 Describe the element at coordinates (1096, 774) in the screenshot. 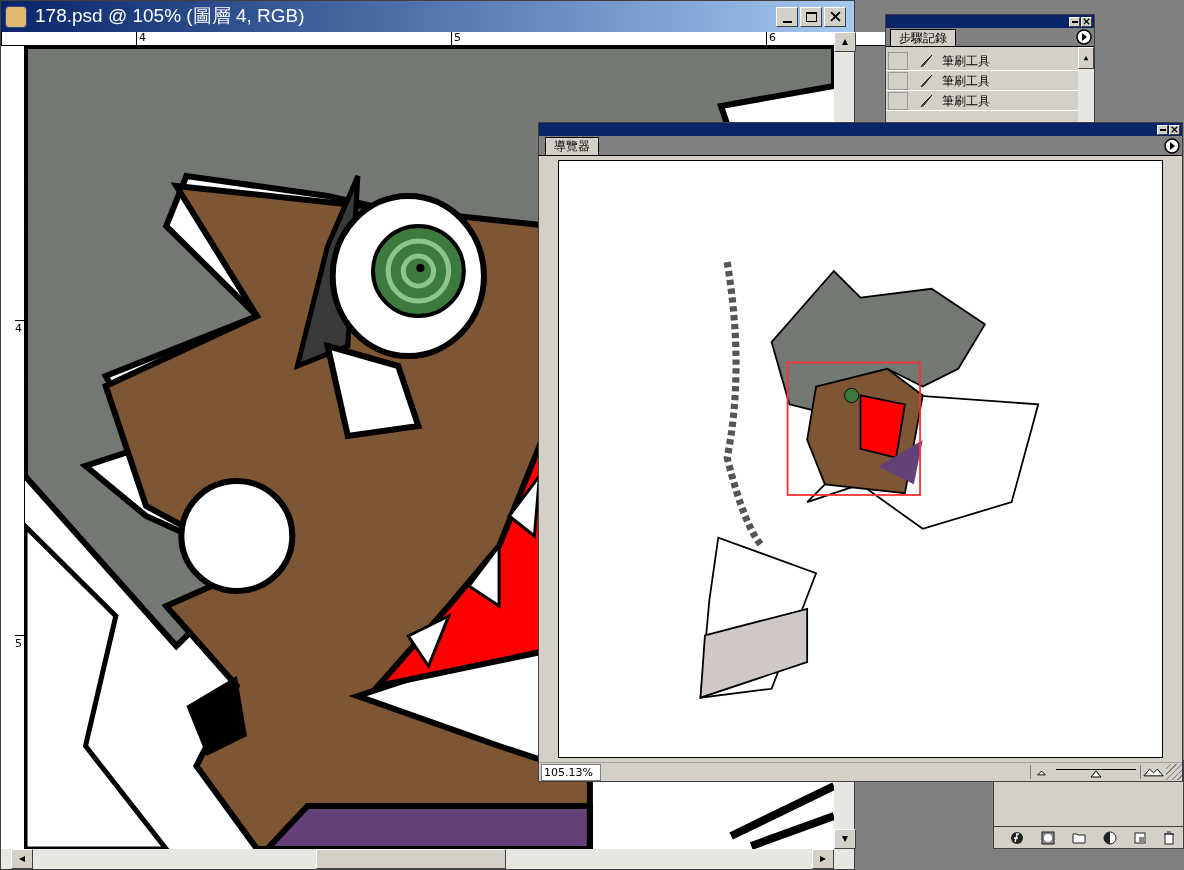

I see `slider-thumb` at that location.